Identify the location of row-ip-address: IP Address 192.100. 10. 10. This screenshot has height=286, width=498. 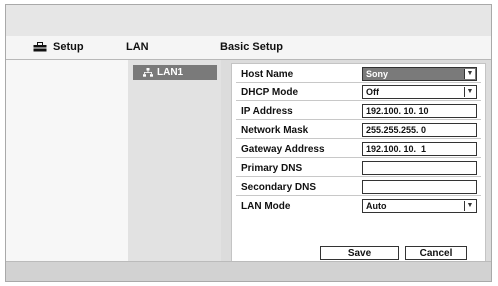
(358, 112).